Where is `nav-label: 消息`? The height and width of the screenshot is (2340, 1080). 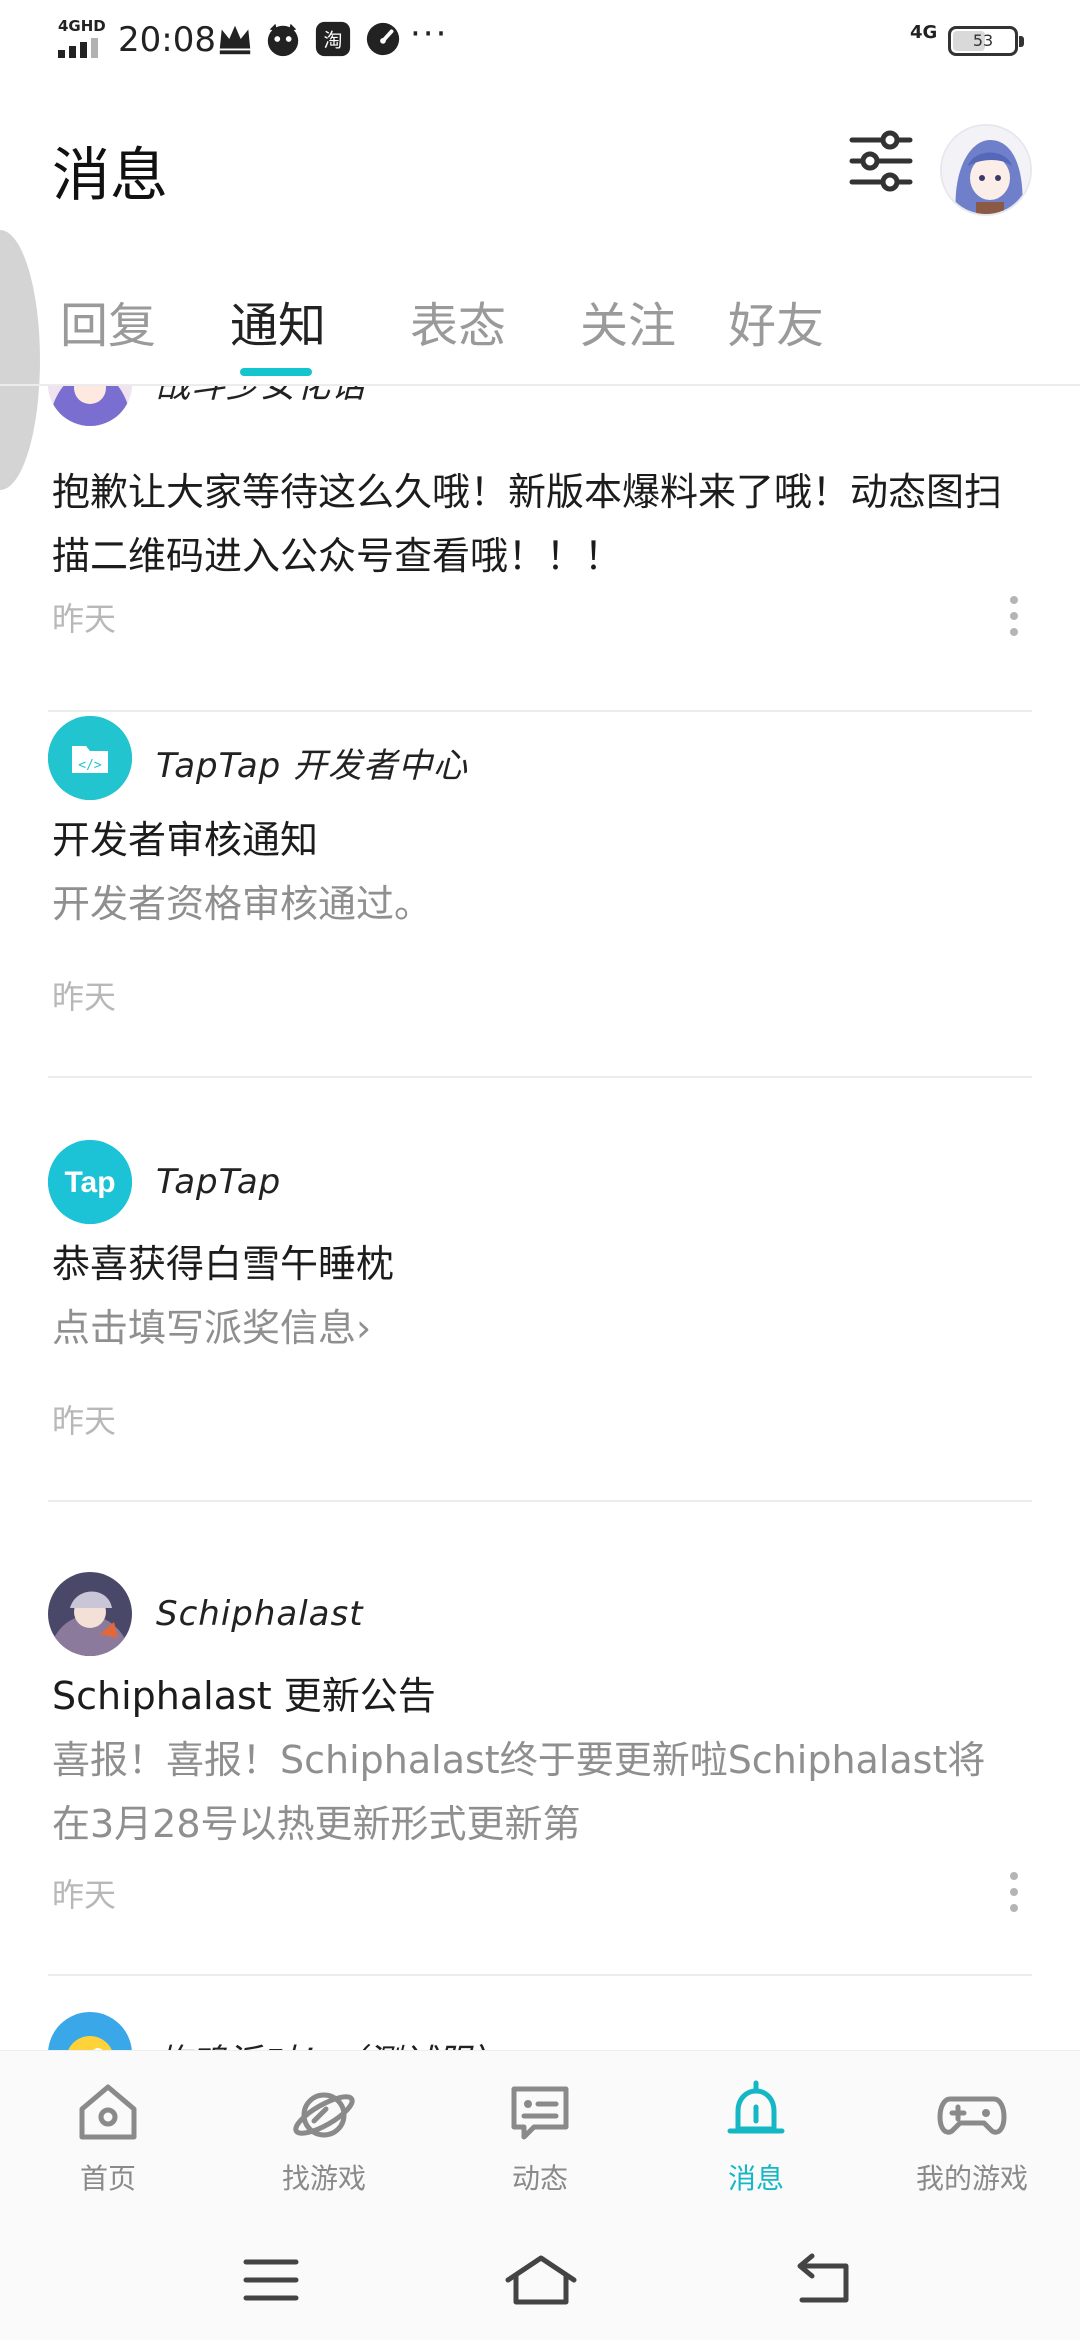
nav-label: 消息 is located at coordinates (755, 2178).